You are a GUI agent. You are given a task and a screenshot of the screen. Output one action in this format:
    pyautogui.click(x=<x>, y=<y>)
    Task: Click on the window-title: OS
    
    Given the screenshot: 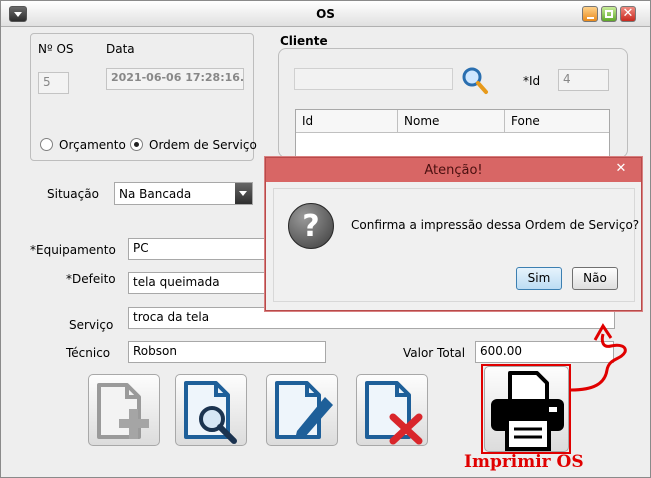 What is the action you would take?
    pyautogui.click(x=325, y=14)
    